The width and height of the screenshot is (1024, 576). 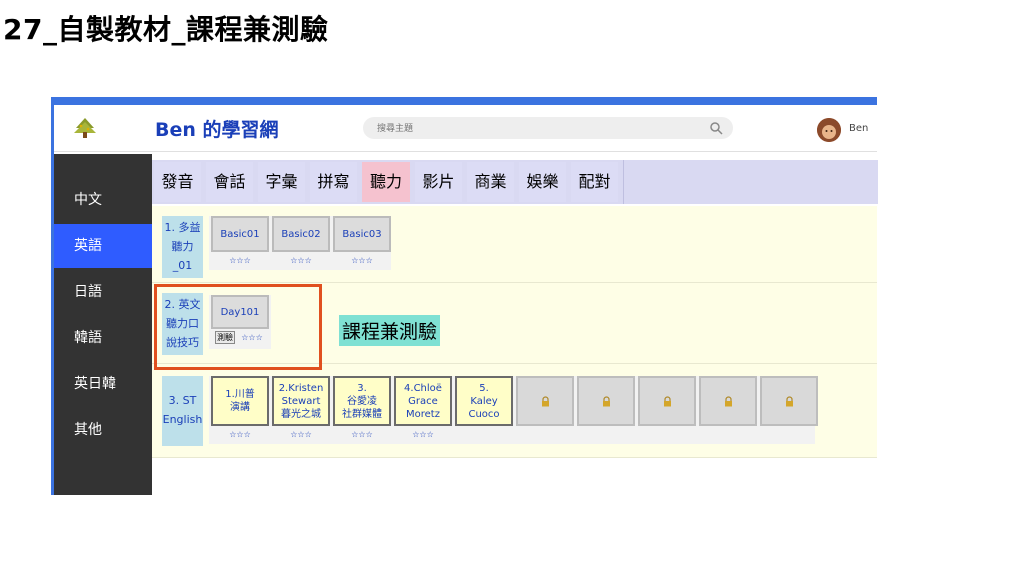 I want to click on user-avatar, so click(x=829, y=130).